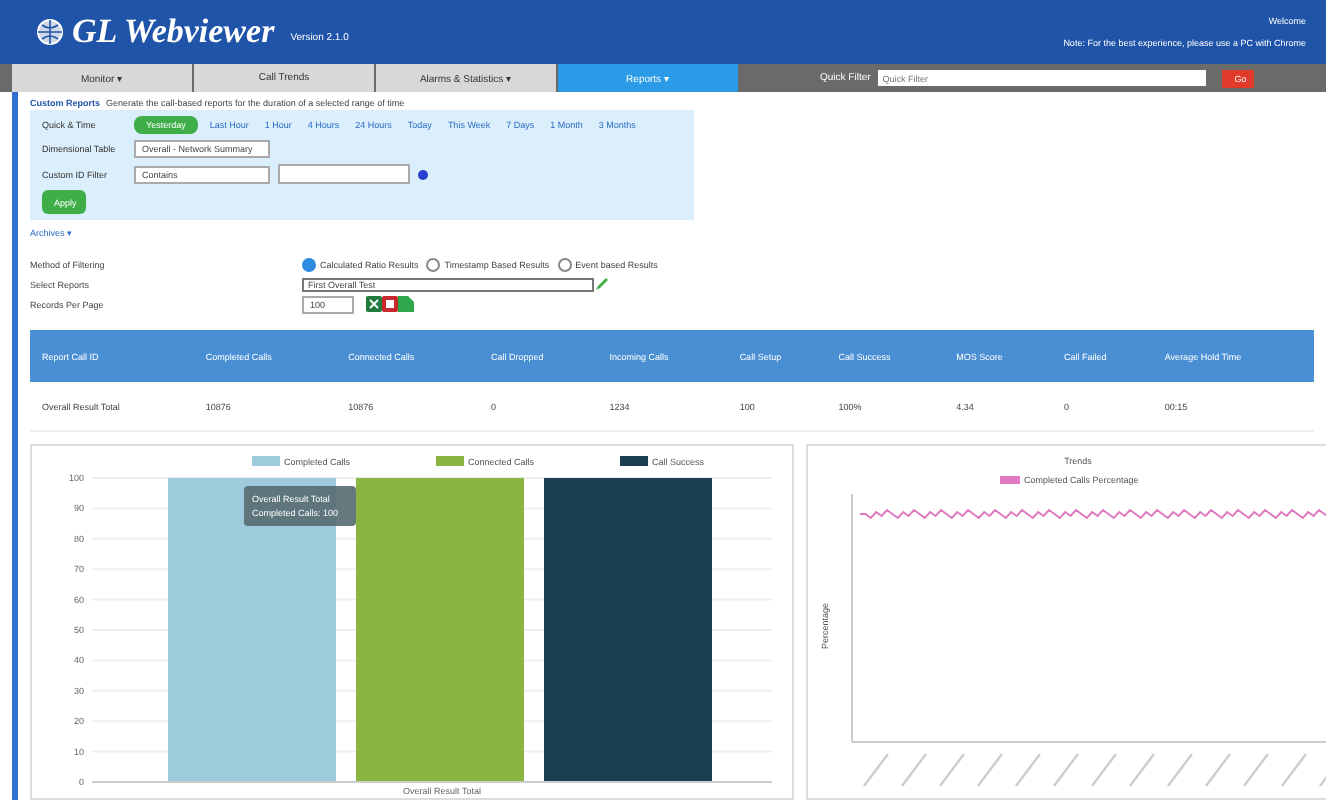 The image size is (1326, 812). I want to click on edit-icon, so click(602, 284).